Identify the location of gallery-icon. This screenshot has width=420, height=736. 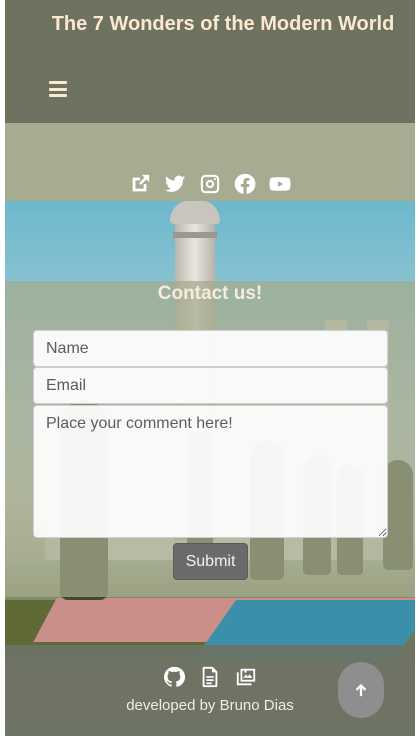
(246, 677).